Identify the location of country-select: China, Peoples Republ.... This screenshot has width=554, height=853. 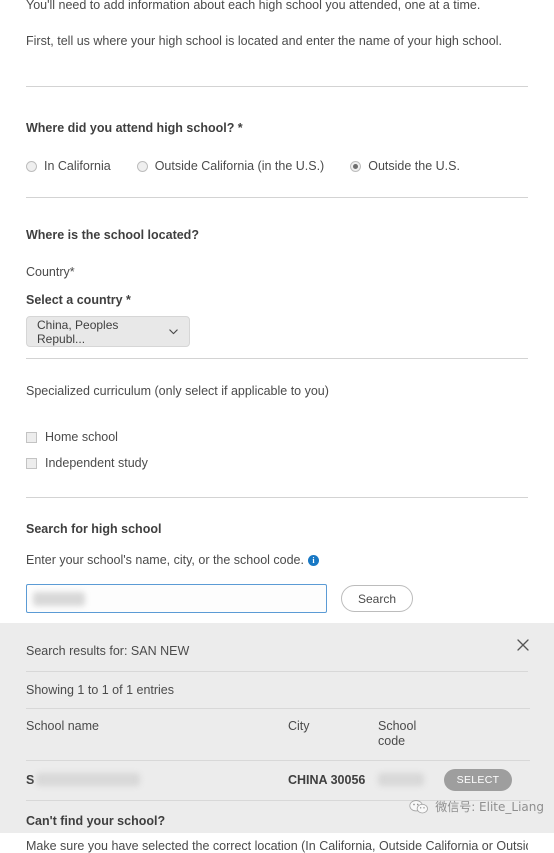
(108, 331).